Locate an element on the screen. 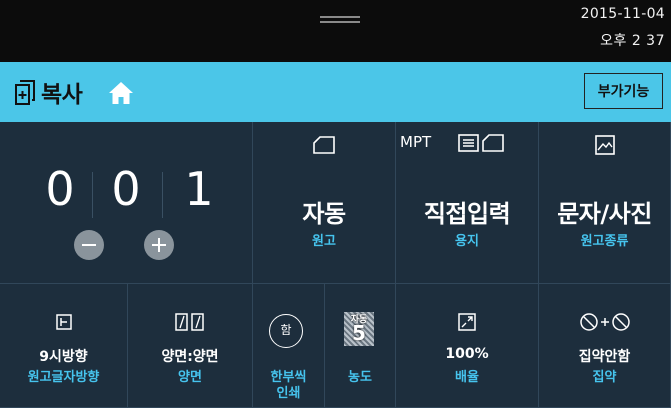  density-icon: 자동 5 is located at coordinates (359, 329).